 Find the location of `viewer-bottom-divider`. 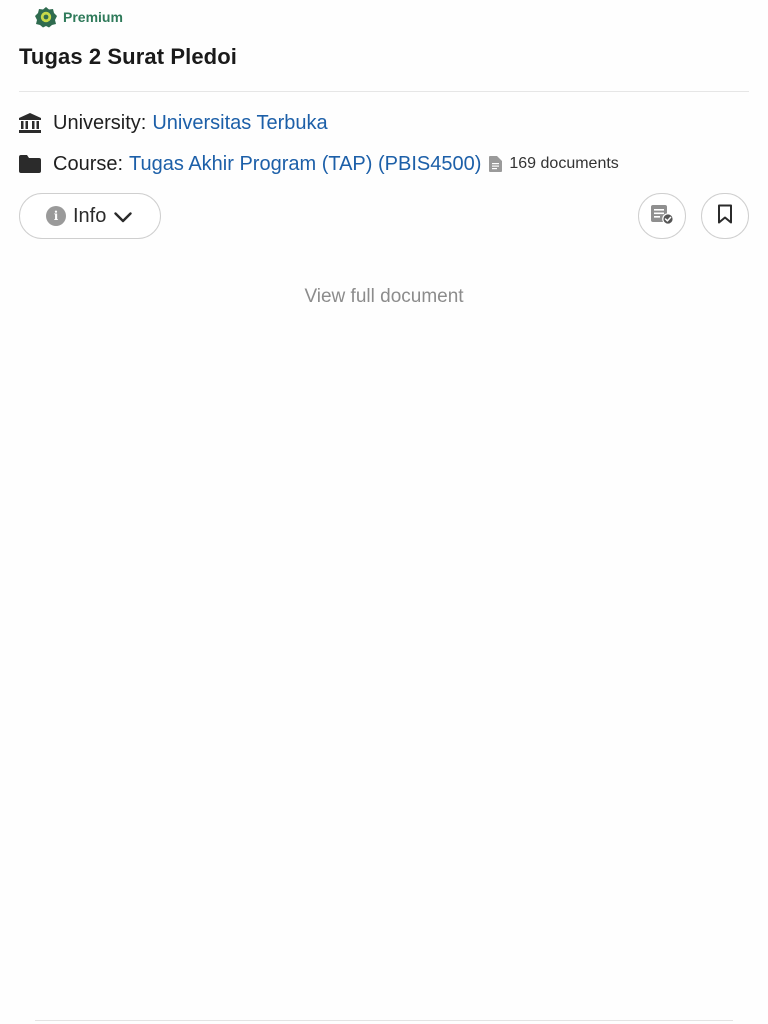

viewer-bottom-divider is located at coordinates (384, 1020).